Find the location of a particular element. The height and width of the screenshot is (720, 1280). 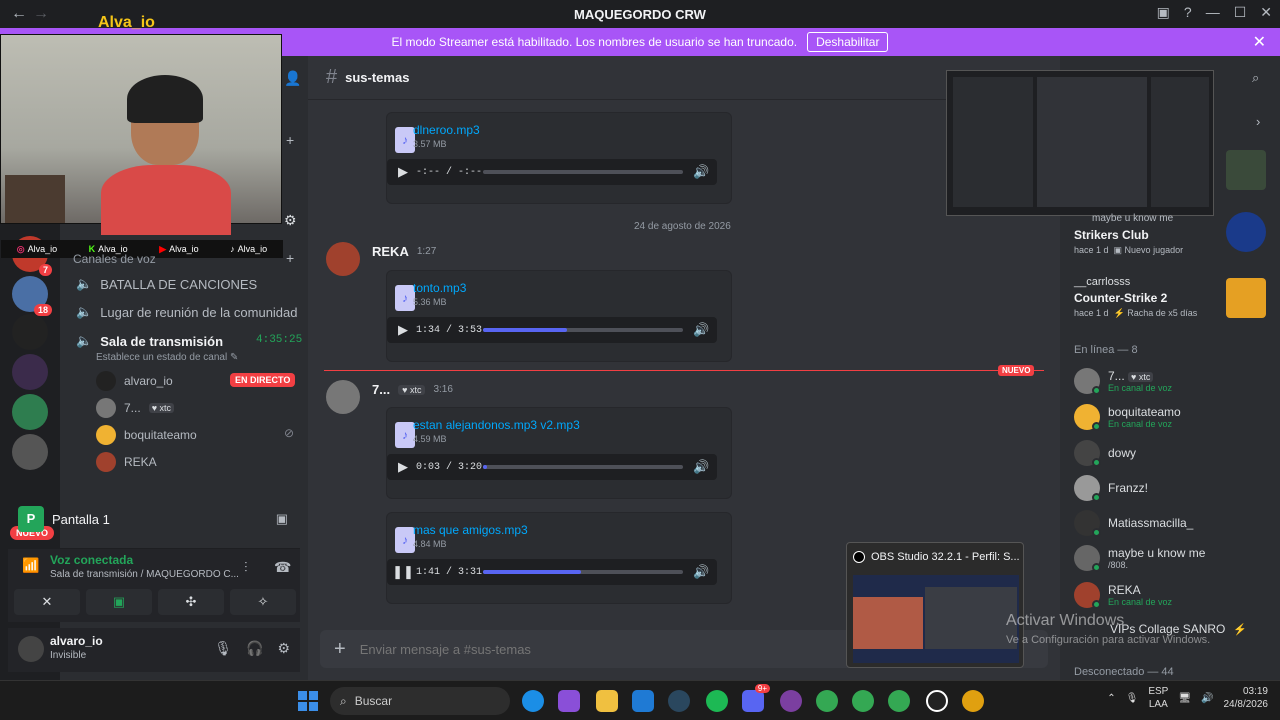

voice-channels-header: Canales de voz is located at coordinates (114, 259).